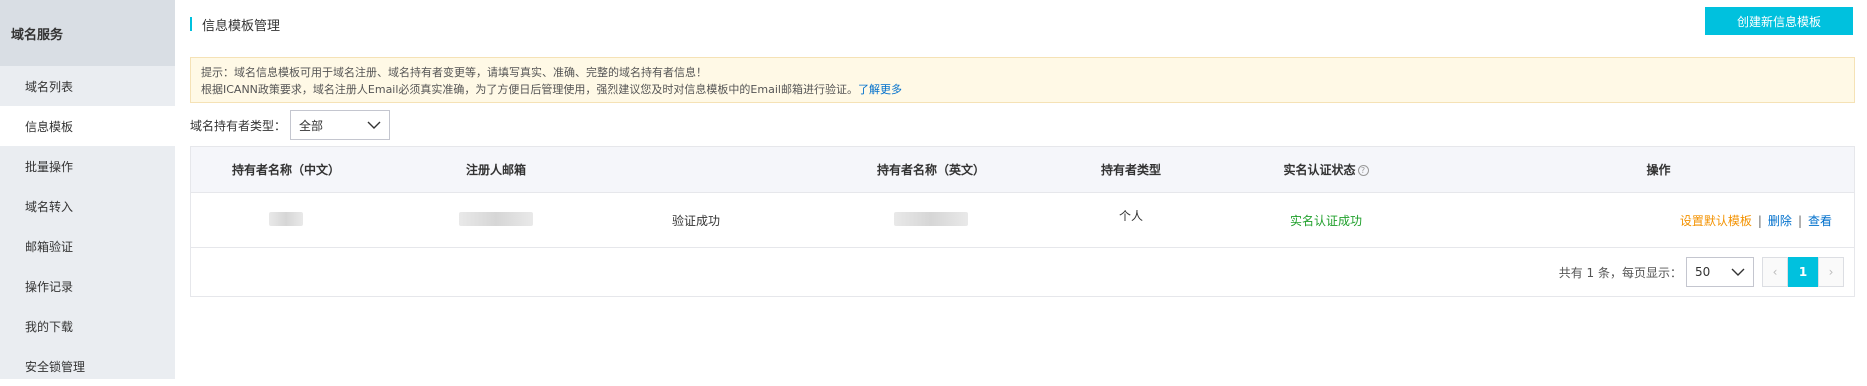 This screenshot has height=386, width=1867. I want to click on redacted-name-en, so click(931, 218).